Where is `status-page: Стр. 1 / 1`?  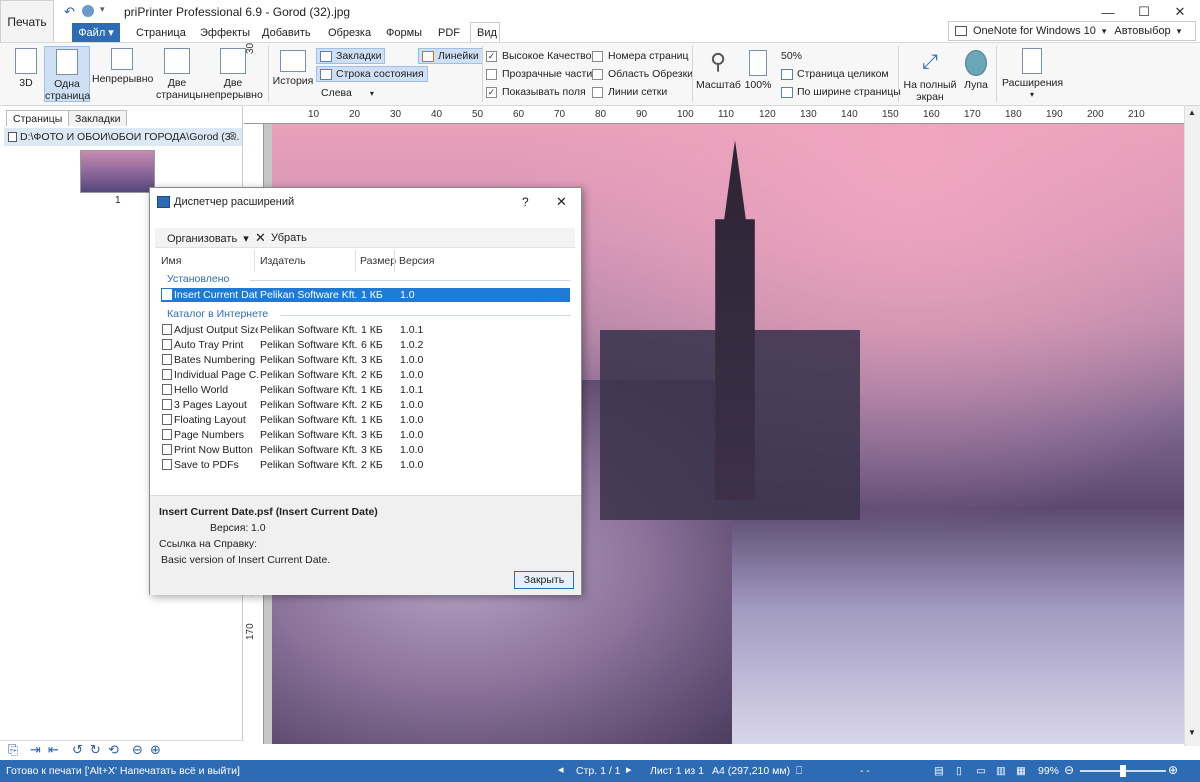 status-page: Стр. 1 / 1 is located at coordinates (598, 771).